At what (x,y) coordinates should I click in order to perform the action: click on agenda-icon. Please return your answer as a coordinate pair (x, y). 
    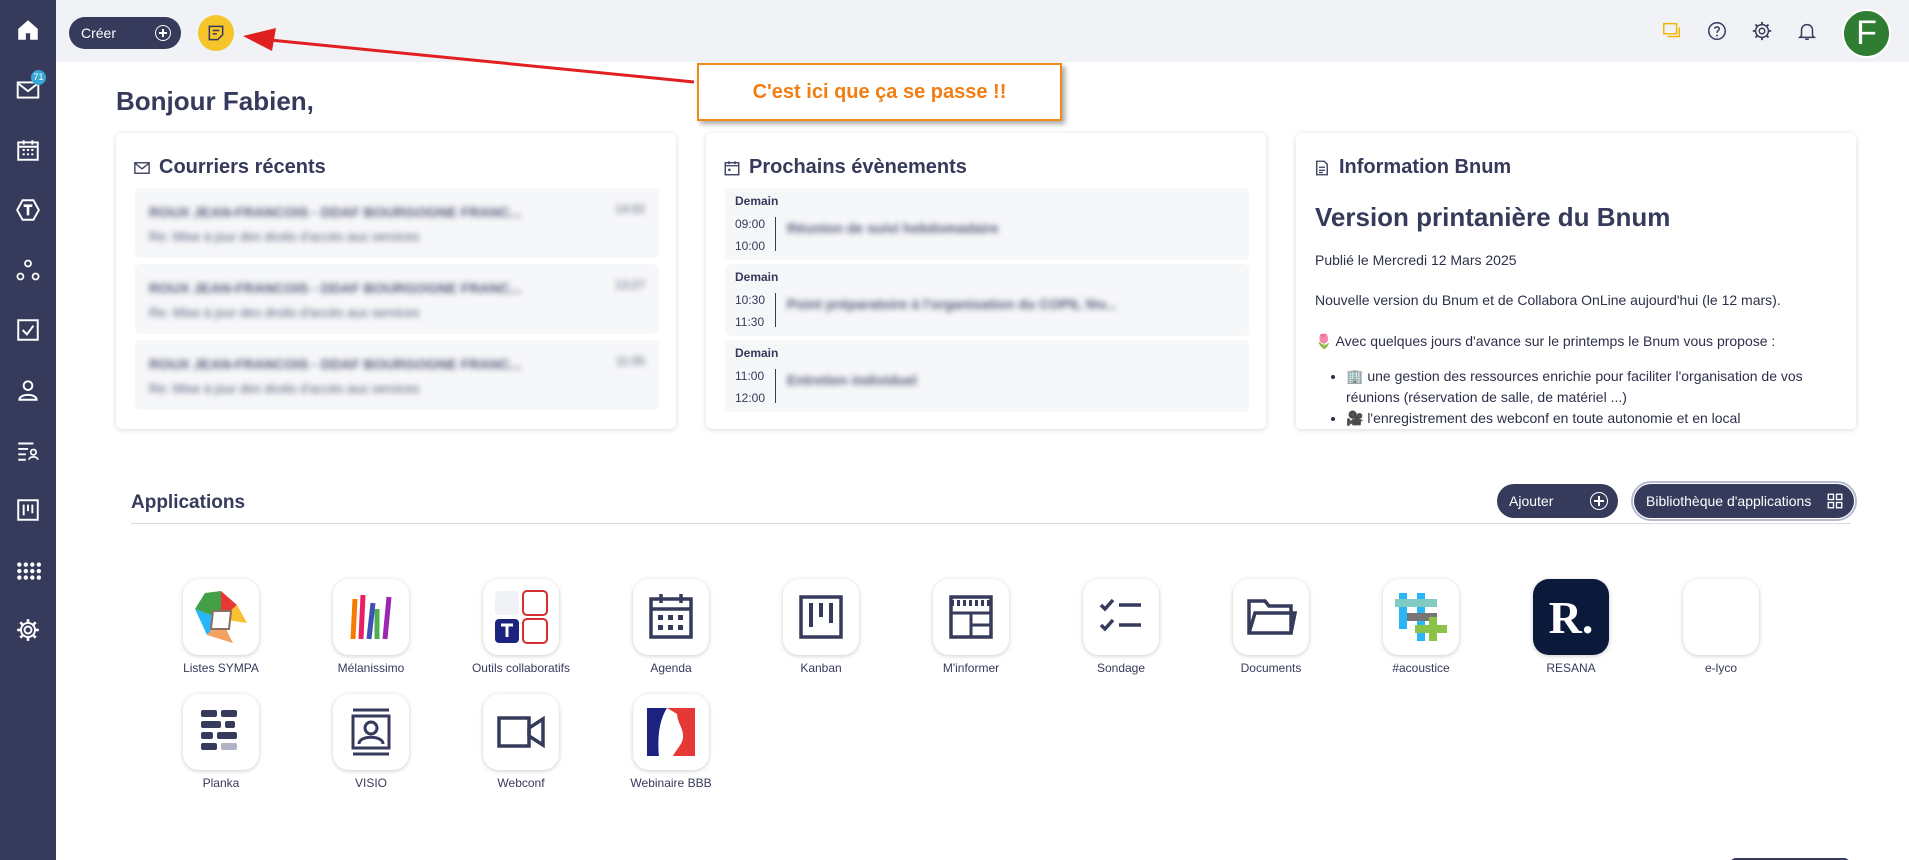
    Looking at the image, I should click on (671, 616).